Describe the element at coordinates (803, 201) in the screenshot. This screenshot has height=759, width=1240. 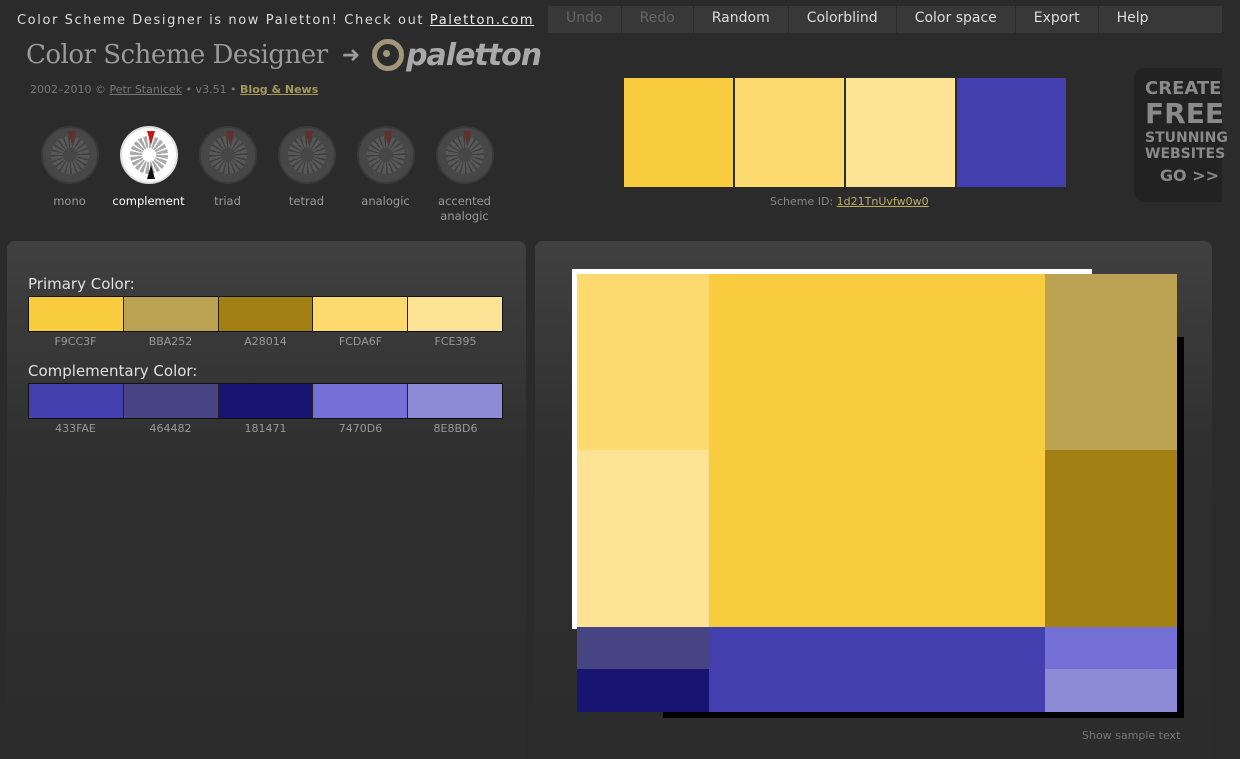
I see `scheme-id-label: Scheme ID:` at that location.